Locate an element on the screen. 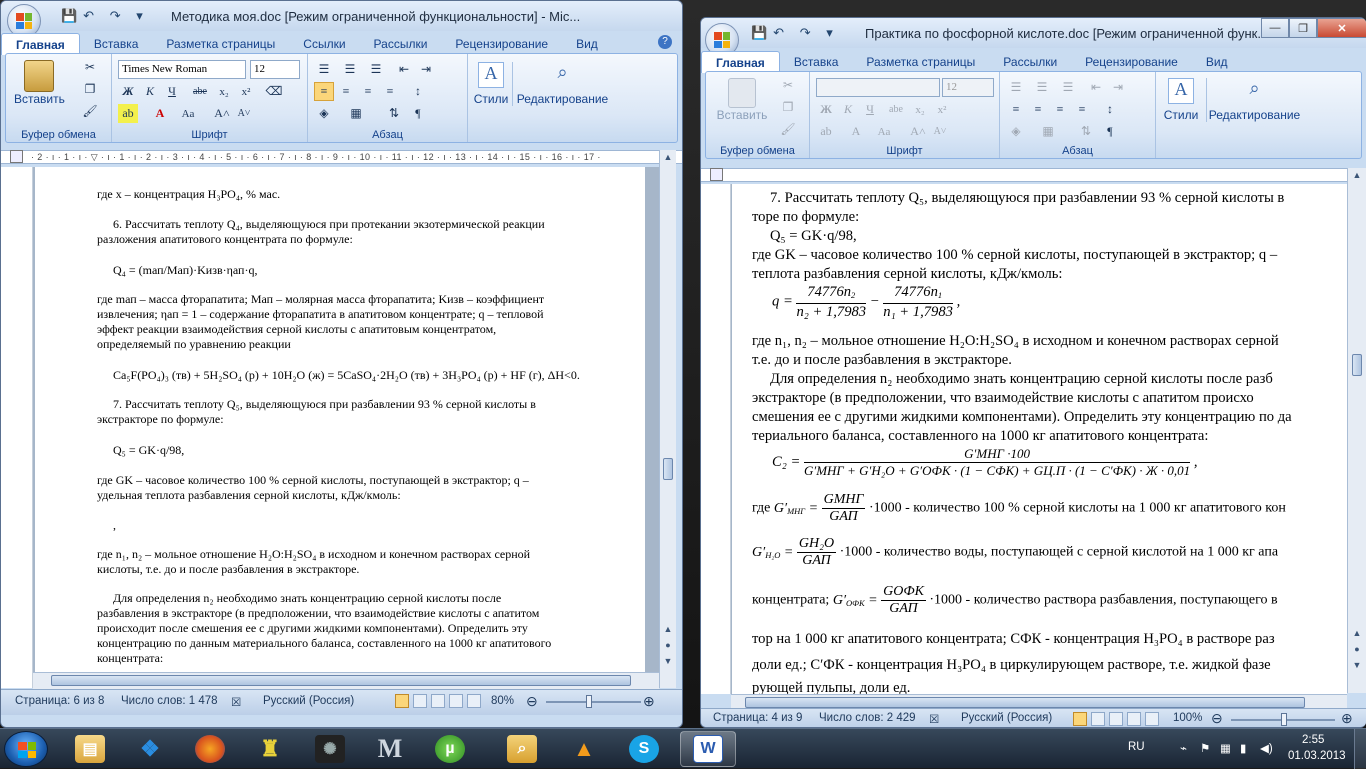 This screenshot has width=1366, height=769. scroll-thumb is located at coordinates (668, 469).